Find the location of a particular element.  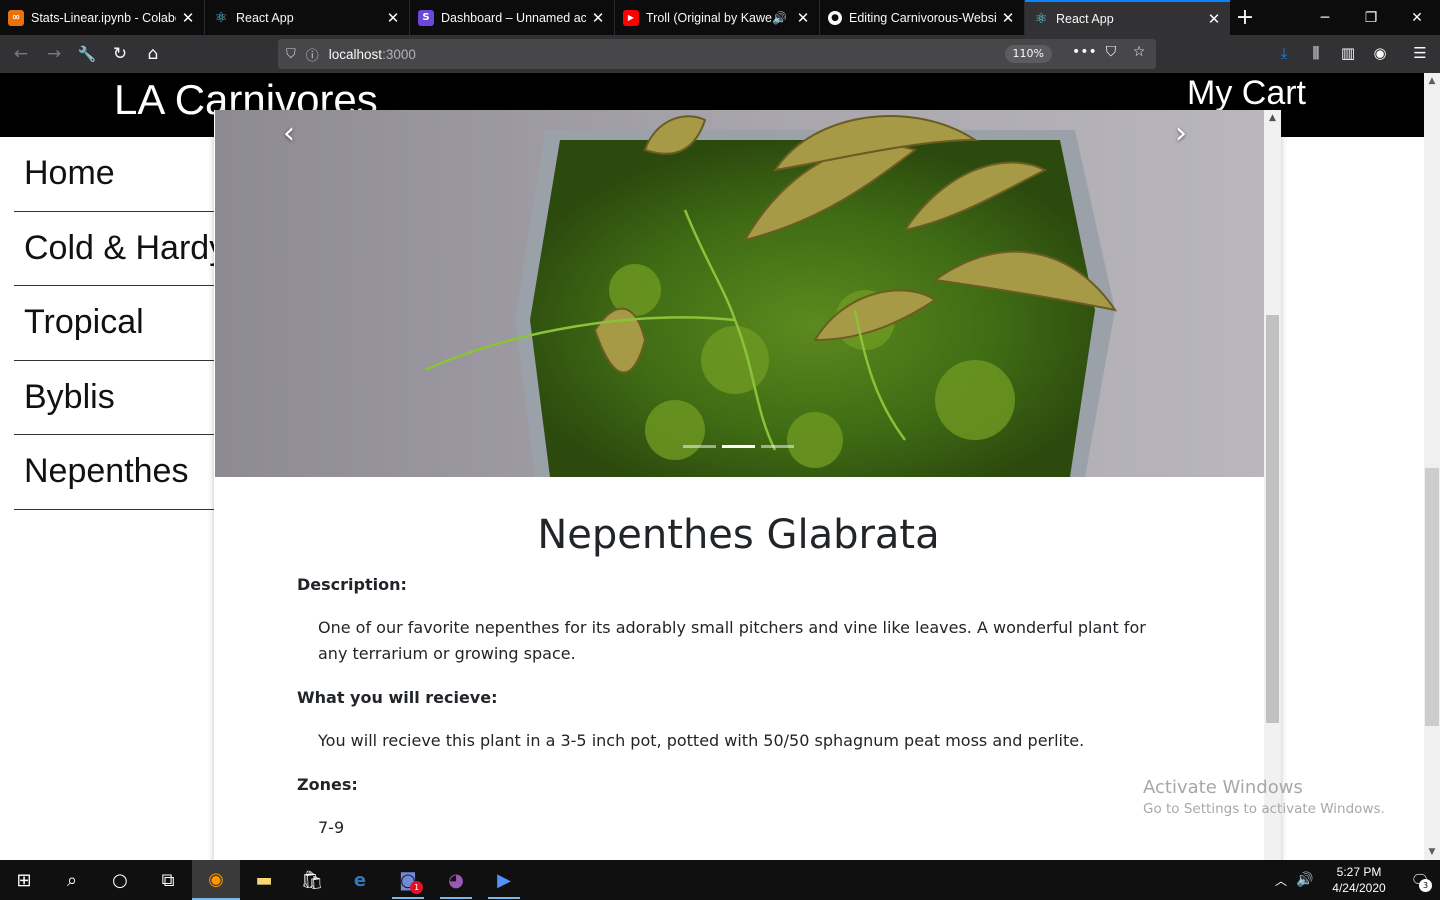

forward-arrow-icon: → is located at coordinates (54, 54).